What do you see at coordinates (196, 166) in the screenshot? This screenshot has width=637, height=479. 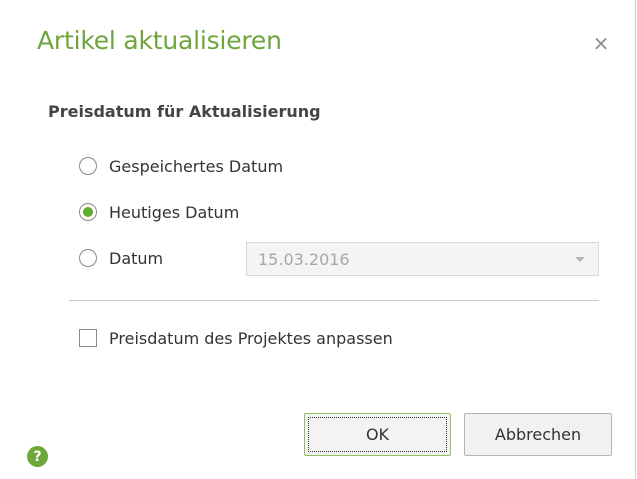 I see `radio-label-saved-date: Gespeichertes Datum` at bounding box center [196, 166].